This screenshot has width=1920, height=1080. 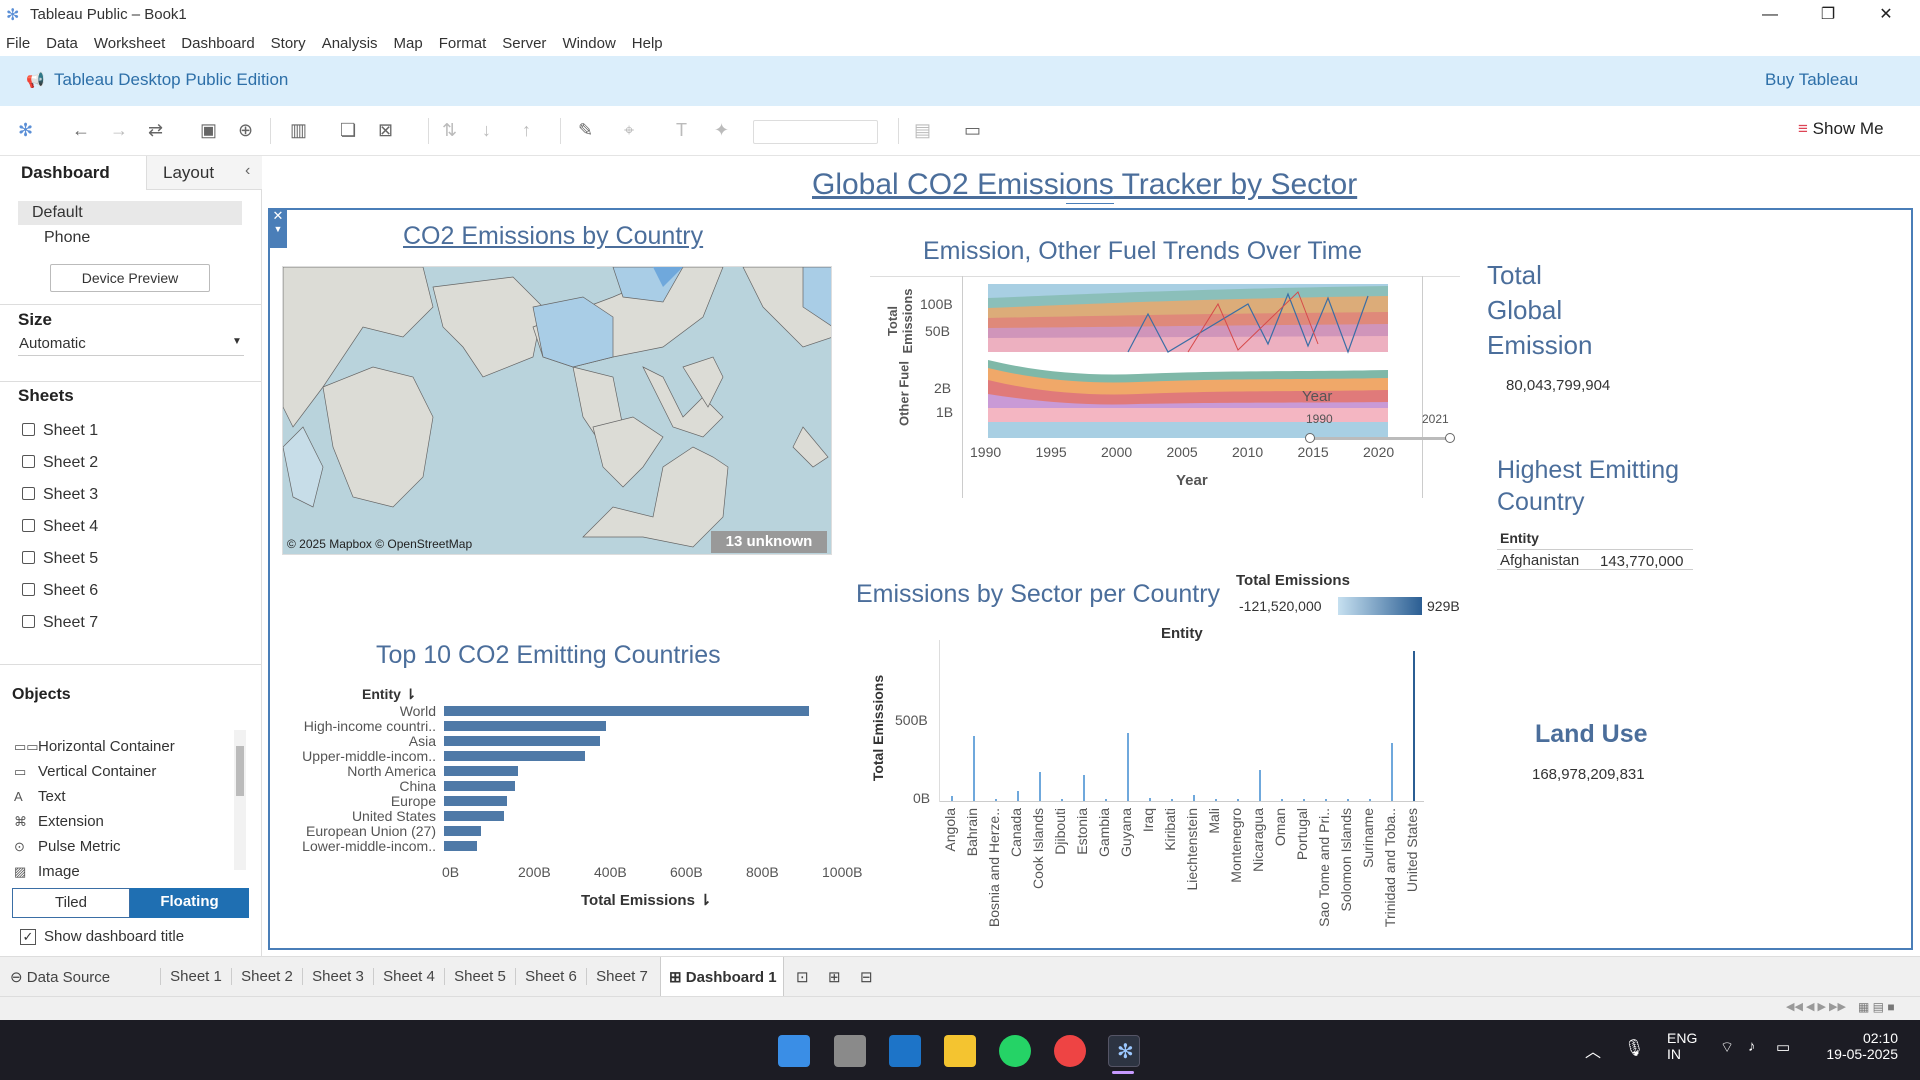 What do you see at coordinates (408, 43) in the screenshot?
I see `menu-item: Map` at bounding box center [408, 43].